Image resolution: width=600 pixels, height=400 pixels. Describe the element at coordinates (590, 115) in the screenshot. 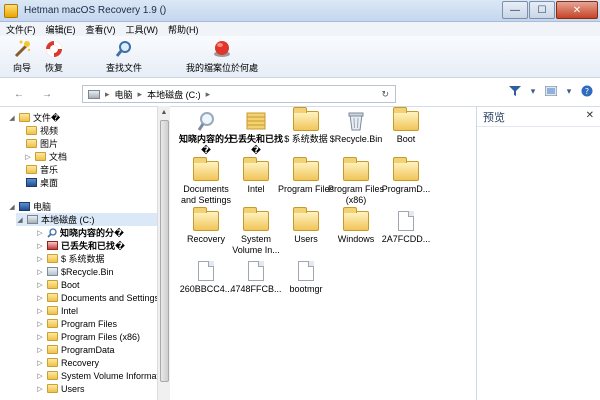

I see `close-icon: ✕` at that location.